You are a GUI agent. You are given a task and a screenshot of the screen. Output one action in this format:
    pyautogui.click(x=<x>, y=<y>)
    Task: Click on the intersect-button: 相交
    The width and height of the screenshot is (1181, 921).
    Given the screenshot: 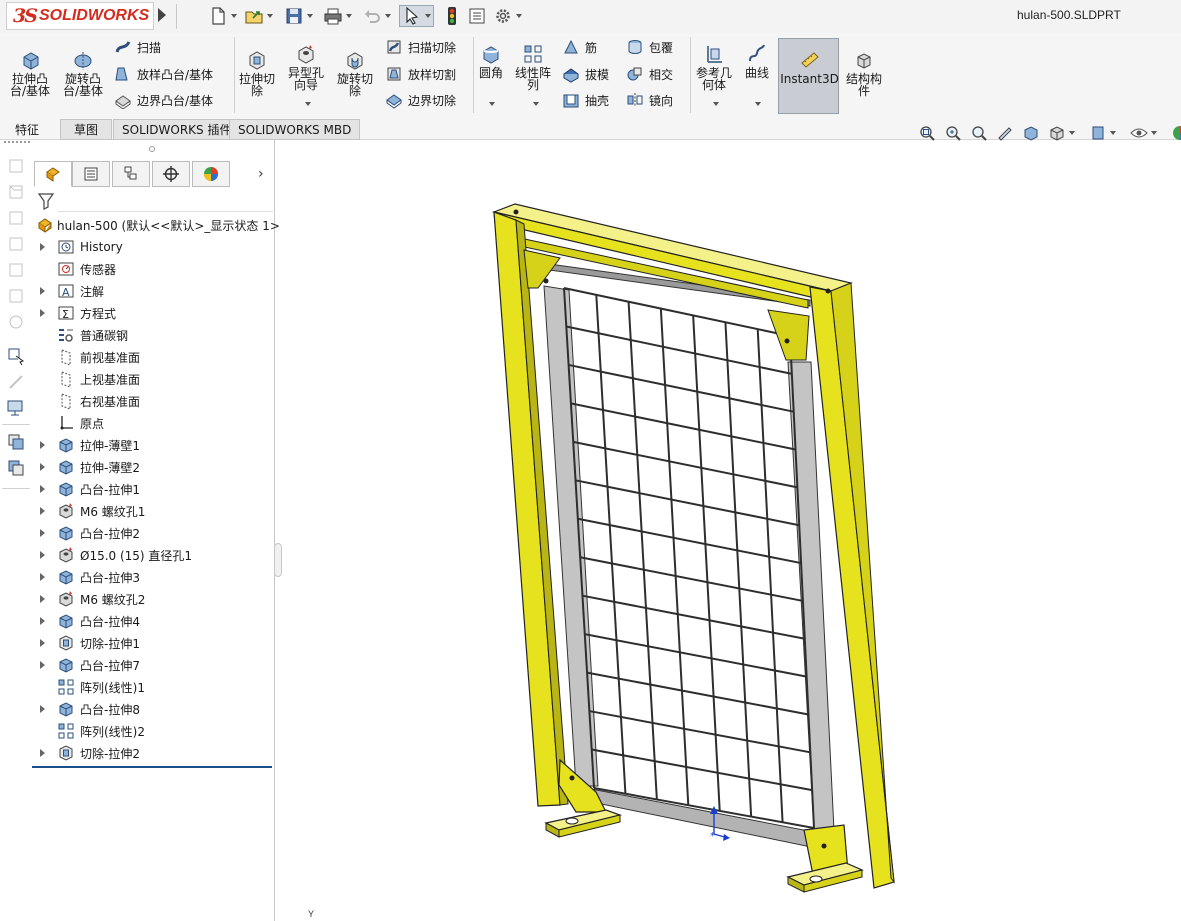 What is the action you would take?
    pyautogui.click(x=649, y=74)
    